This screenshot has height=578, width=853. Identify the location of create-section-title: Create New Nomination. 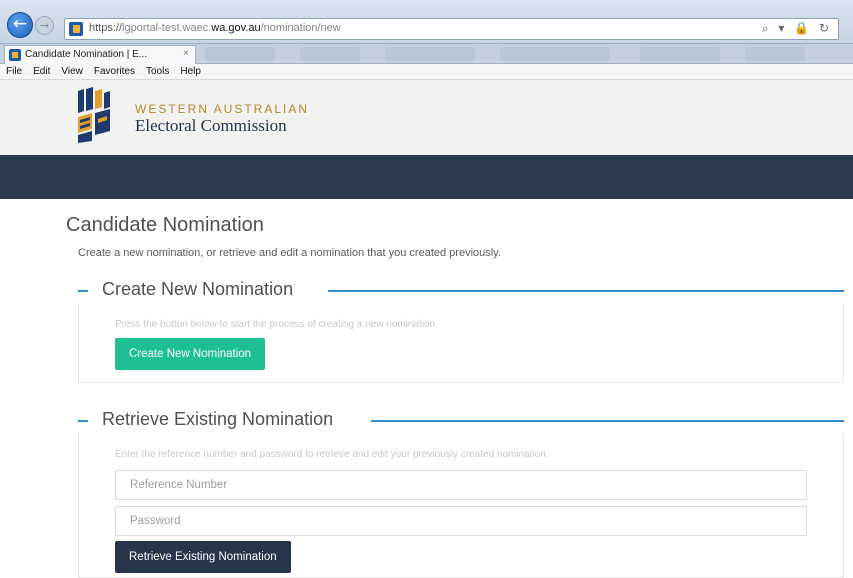
(198, 289).